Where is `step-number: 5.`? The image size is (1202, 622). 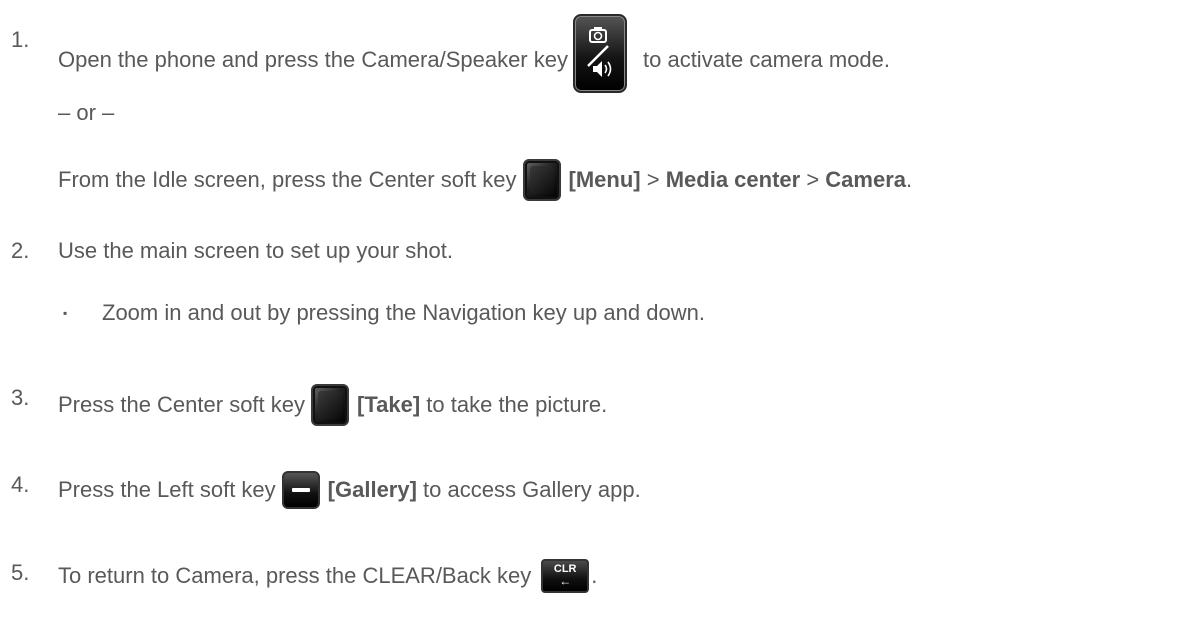 step-number: 5. is located at coordinates (20, 572).